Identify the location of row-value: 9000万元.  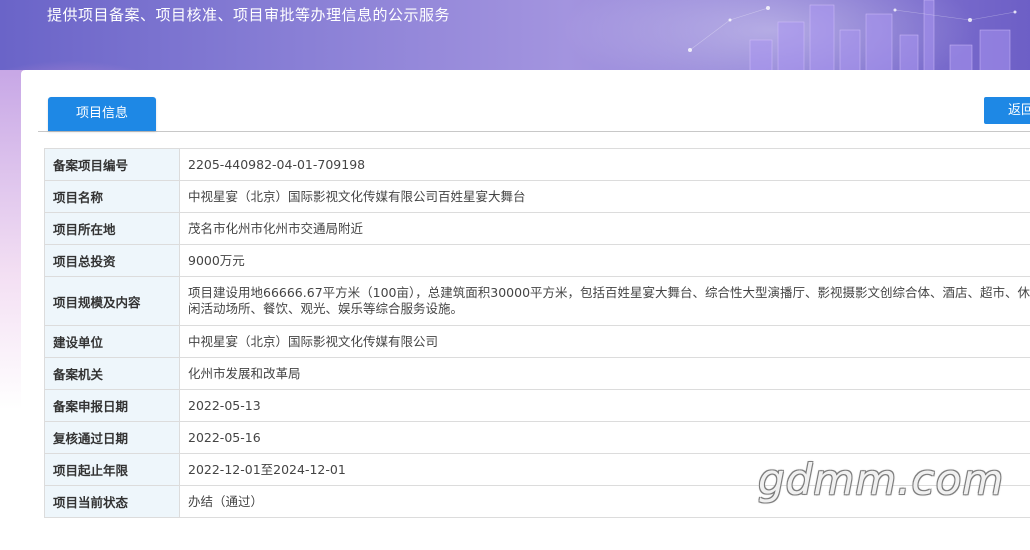
(605, 261).